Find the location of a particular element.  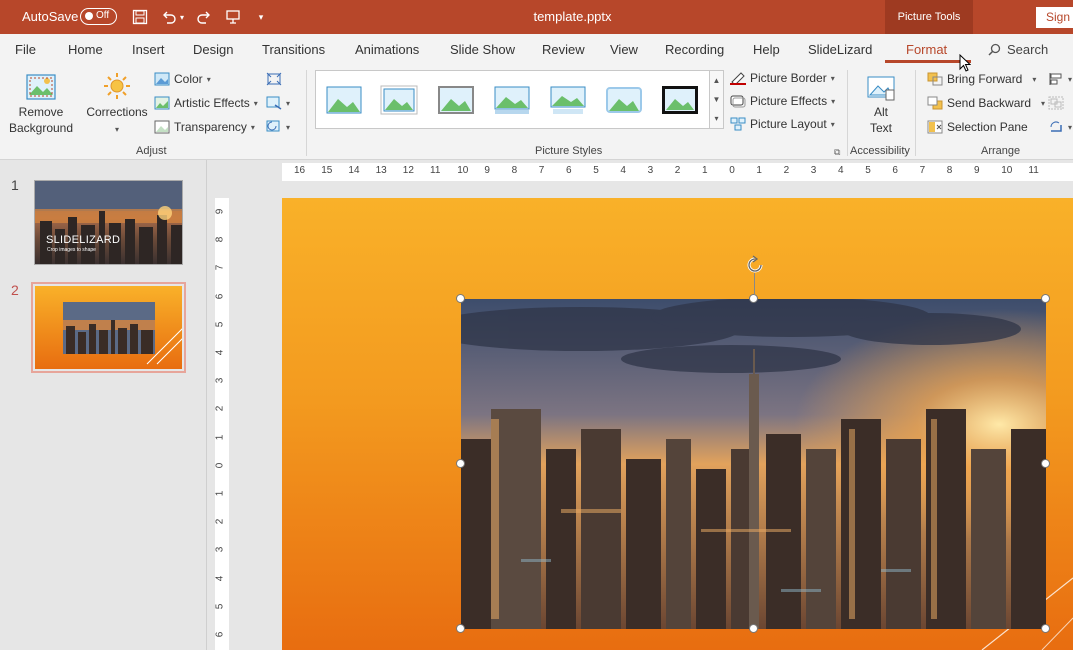

artistic-effects-icon is located at coordinates (162, 103).